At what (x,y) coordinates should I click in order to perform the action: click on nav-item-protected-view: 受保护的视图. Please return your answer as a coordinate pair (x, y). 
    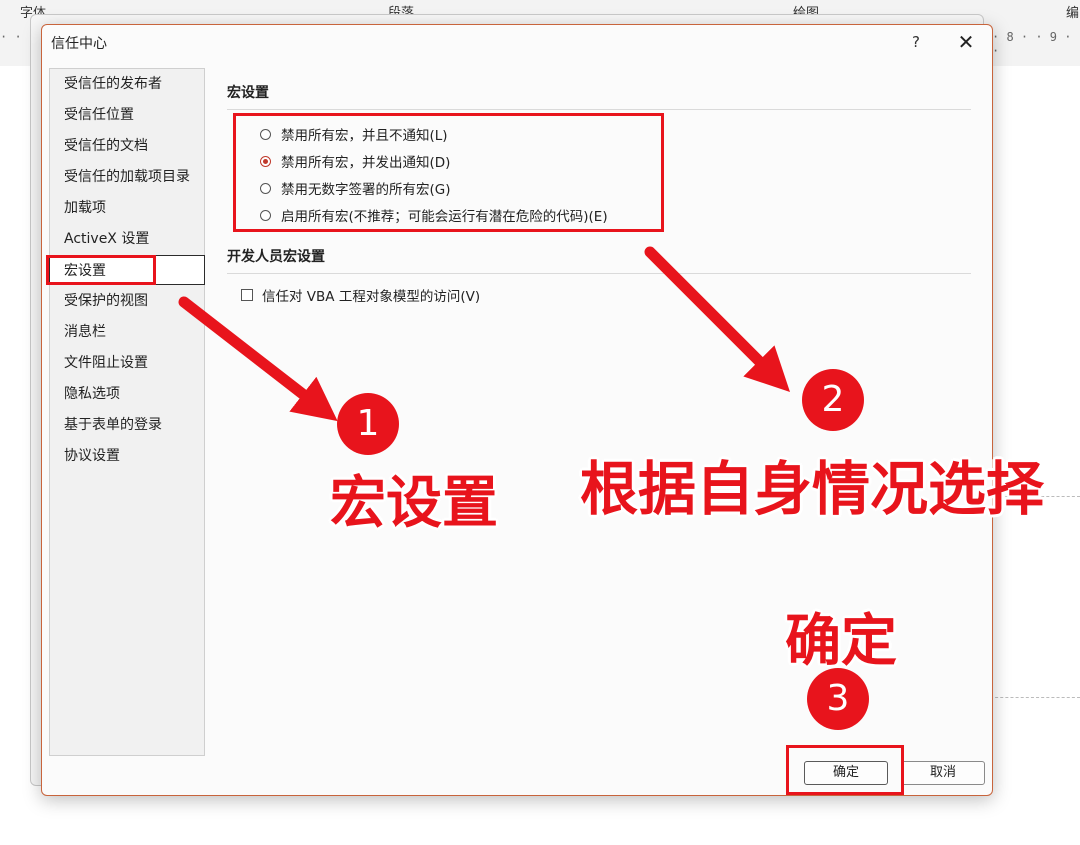
    Looking at the image, I should click on (127, 301).